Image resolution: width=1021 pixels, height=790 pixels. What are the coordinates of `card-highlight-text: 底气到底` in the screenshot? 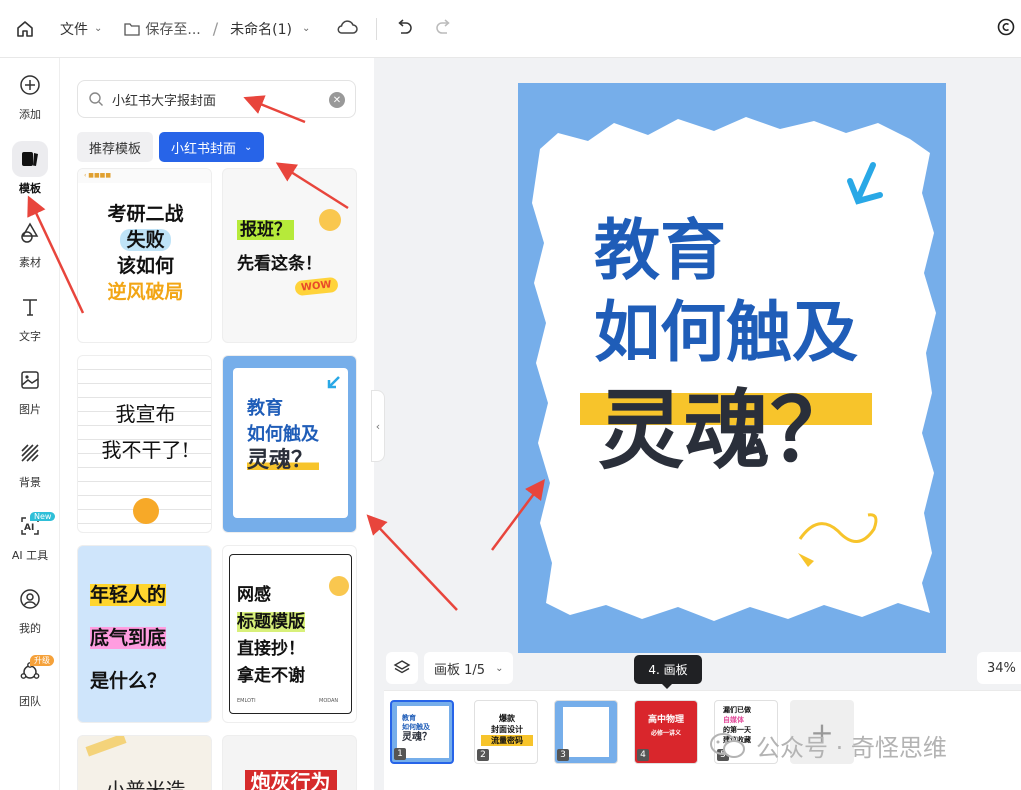 It's located at (128, 638).